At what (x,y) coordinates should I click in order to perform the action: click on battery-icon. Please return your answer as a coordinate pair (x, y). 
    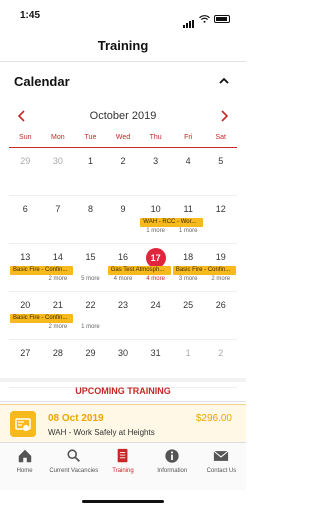
    Looking at the image, I should click on (222, 19).